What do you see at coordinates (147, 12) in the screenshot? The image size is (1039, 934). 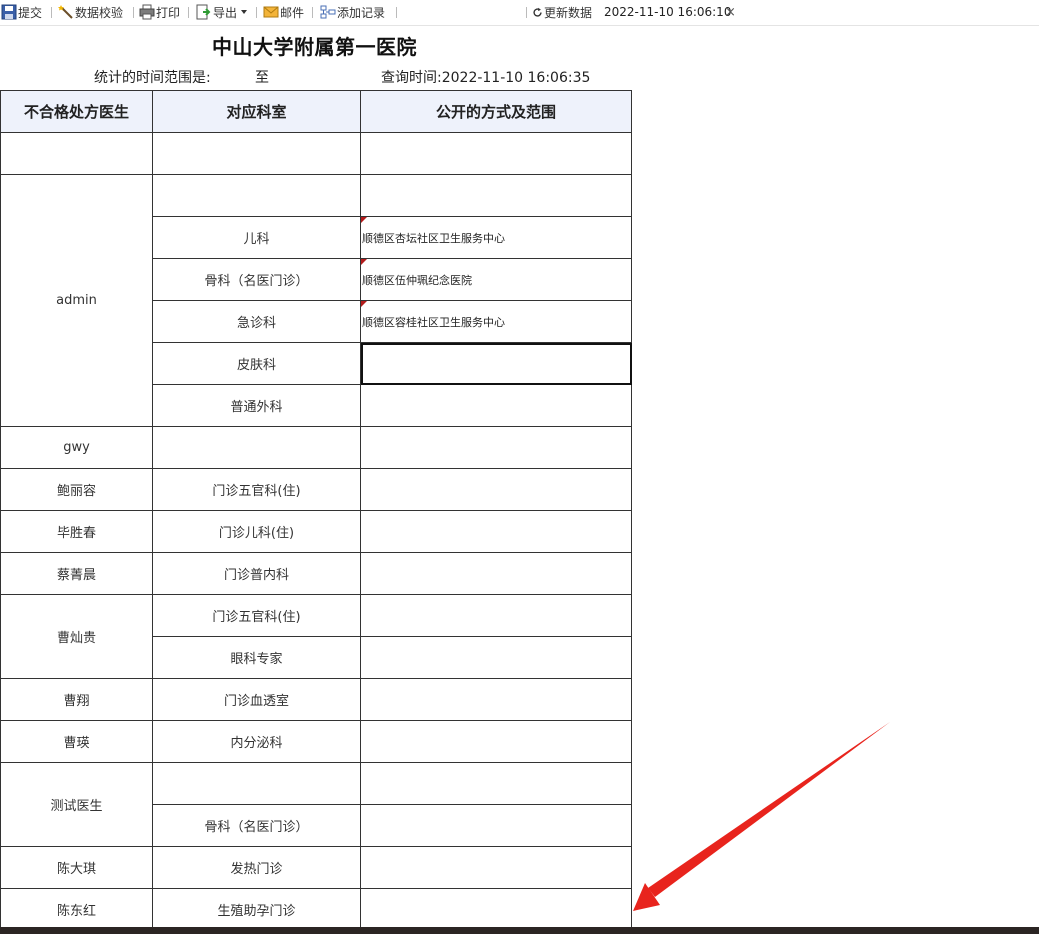 I see `printer-icon` at bounding box center [147, 12].